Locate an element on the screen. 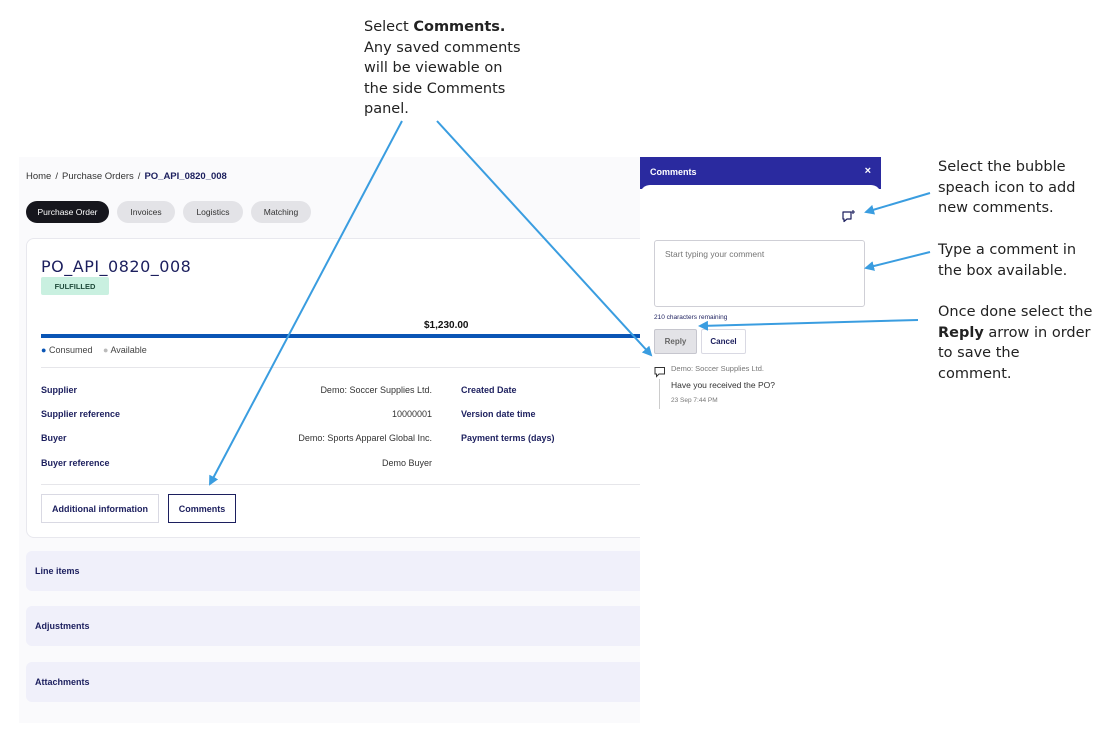  tab-purchase-order: Purchase Order is located at coordinates (67, 212).